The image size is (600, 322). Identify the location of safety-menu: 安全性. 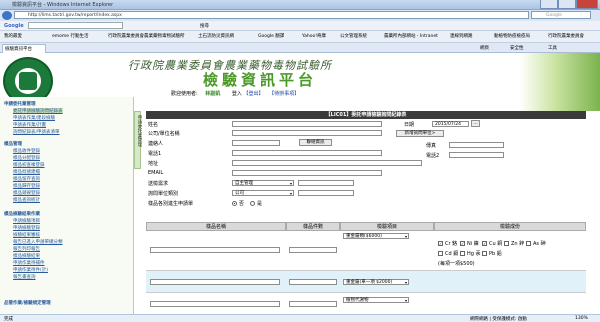
(517, 48).